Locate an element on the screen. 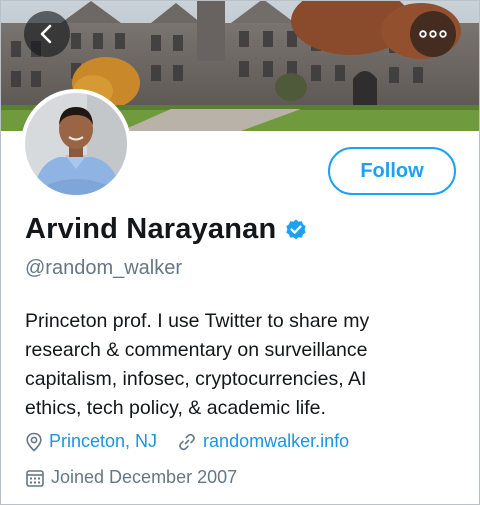  profile-meta-row: Princeton, NJ randomwalker.info is located at coordinates (187, 441).